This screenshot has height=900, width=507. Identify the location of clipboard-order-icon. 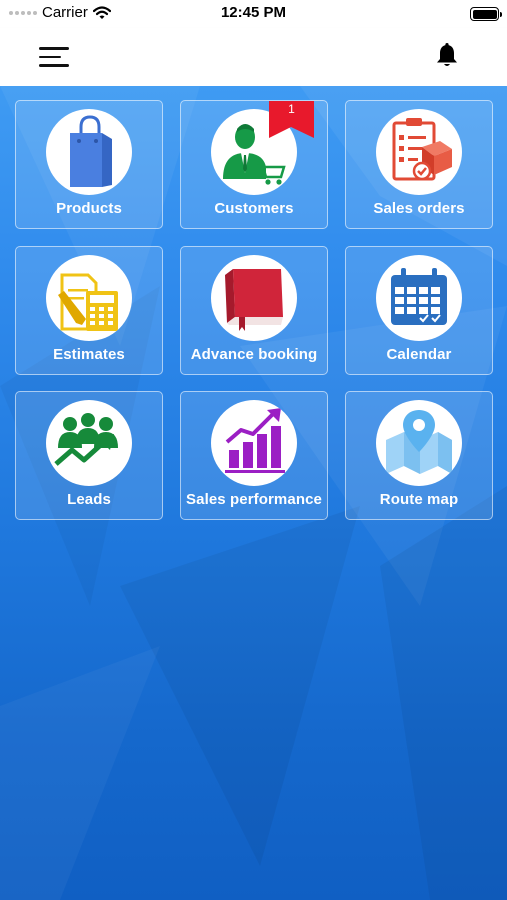
(419, 152).